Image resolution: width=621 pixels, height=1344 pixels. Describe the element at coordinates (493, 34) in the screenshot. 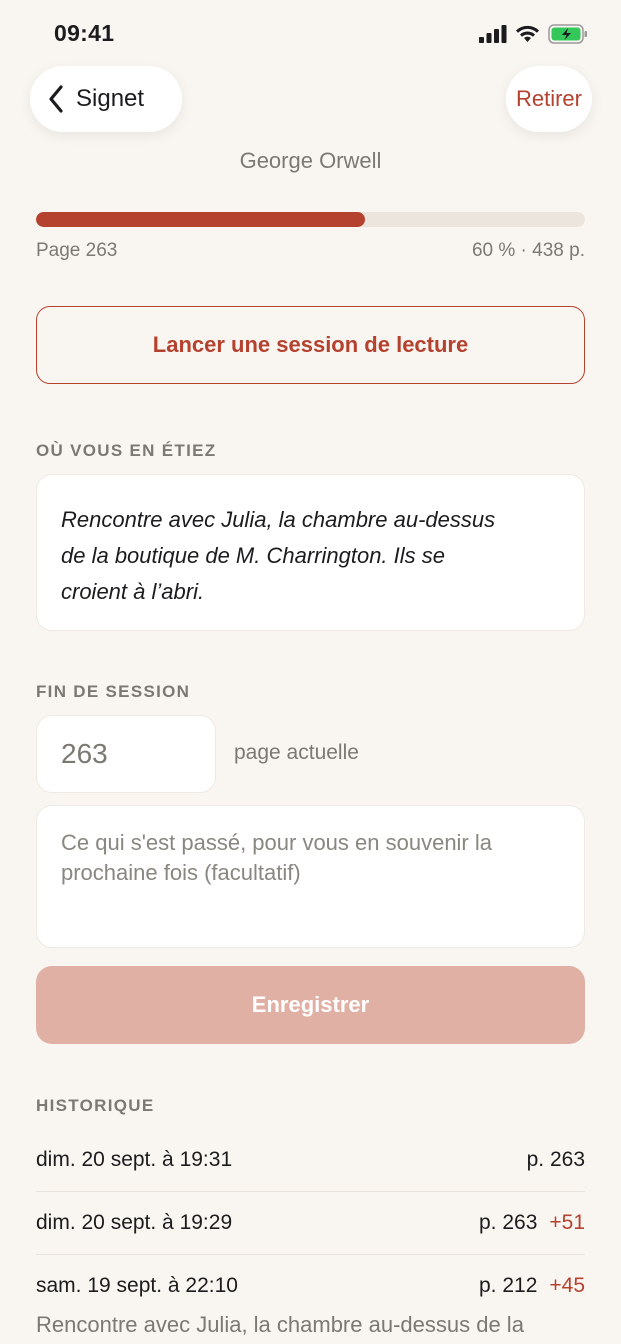

I see `cellular-signal-icon` at that location.